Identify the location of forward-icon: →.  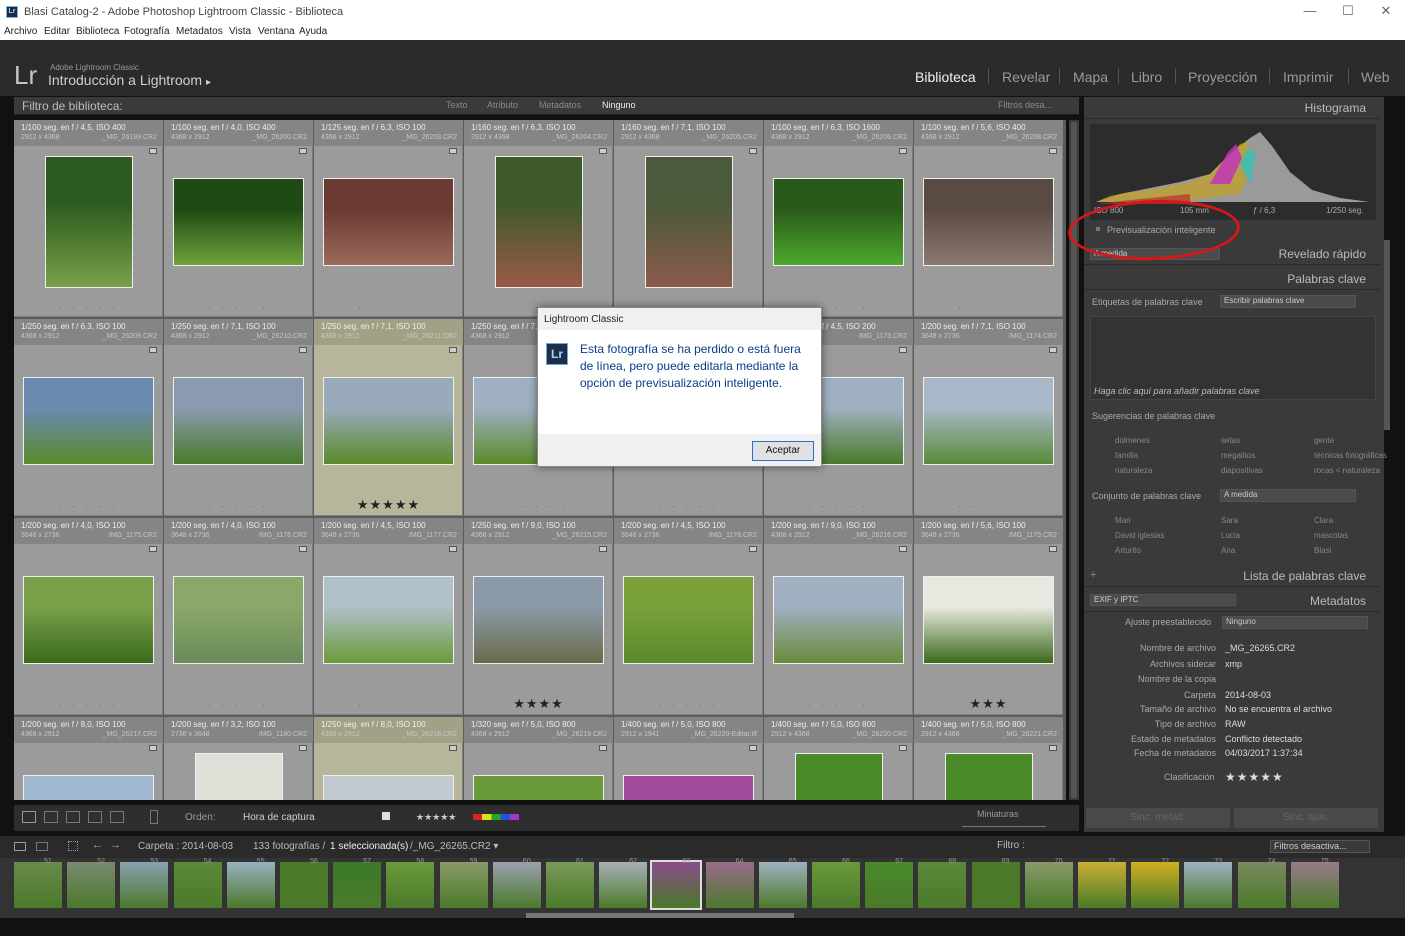
(115, 845).